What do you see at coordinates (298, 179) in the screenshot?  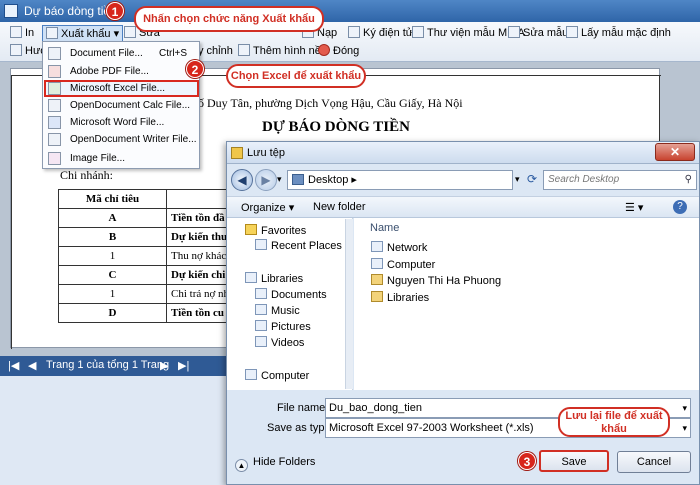 I see `desktop-folder-icon` at bounding box center [298, 179].